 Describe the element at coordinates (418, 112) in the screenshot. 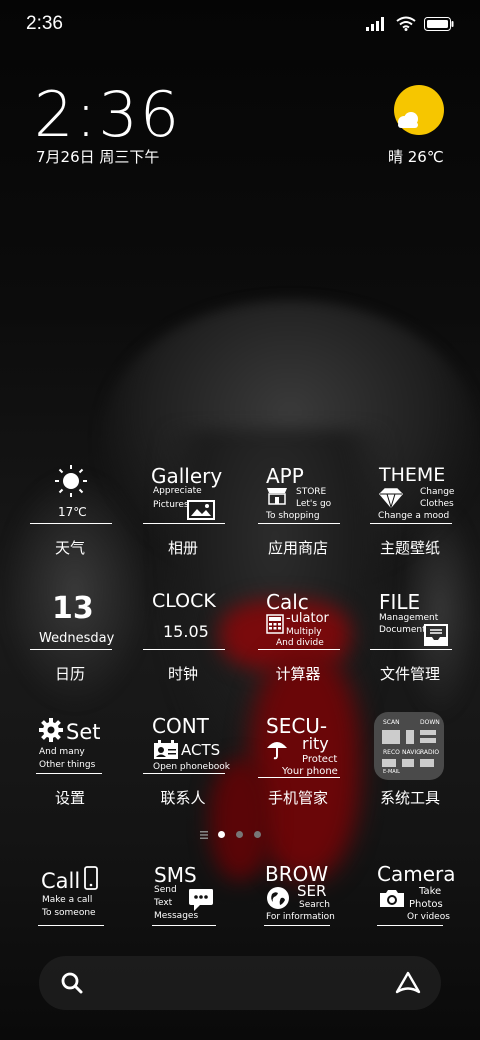

I see `weather-sun-icon` at that location.